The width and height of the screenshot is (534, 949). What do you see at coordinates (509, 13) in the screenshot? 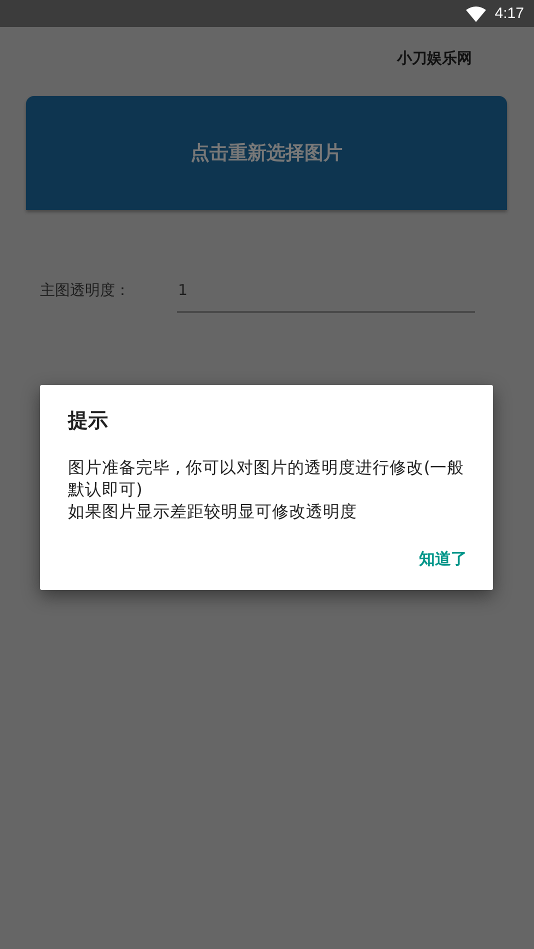
I see `status-time: 4:17` at bounding box center [509, 13].